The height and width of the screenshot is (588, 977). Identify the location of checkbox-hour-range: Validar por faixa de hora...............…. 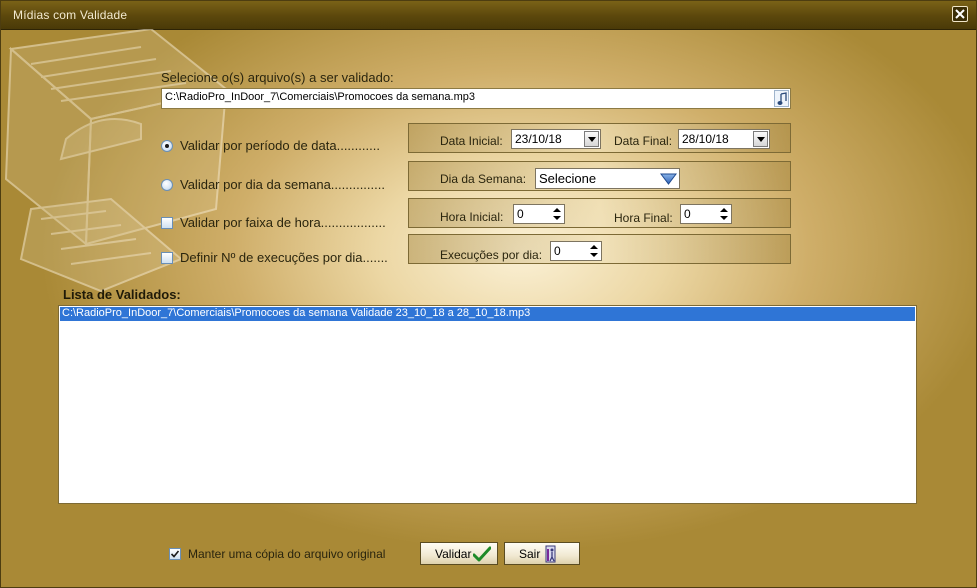
(273, 222).